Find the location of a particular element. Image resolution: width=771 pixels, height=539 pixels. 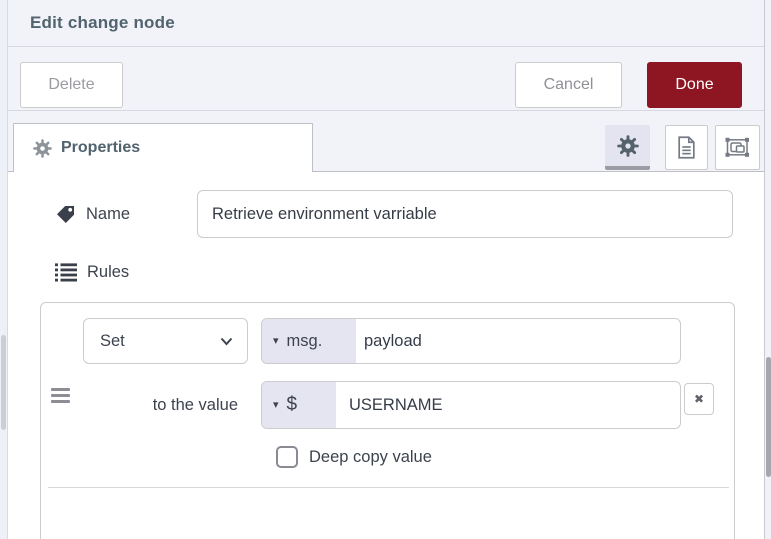

close-icon: ✖ is located at coordinates (699, 399).